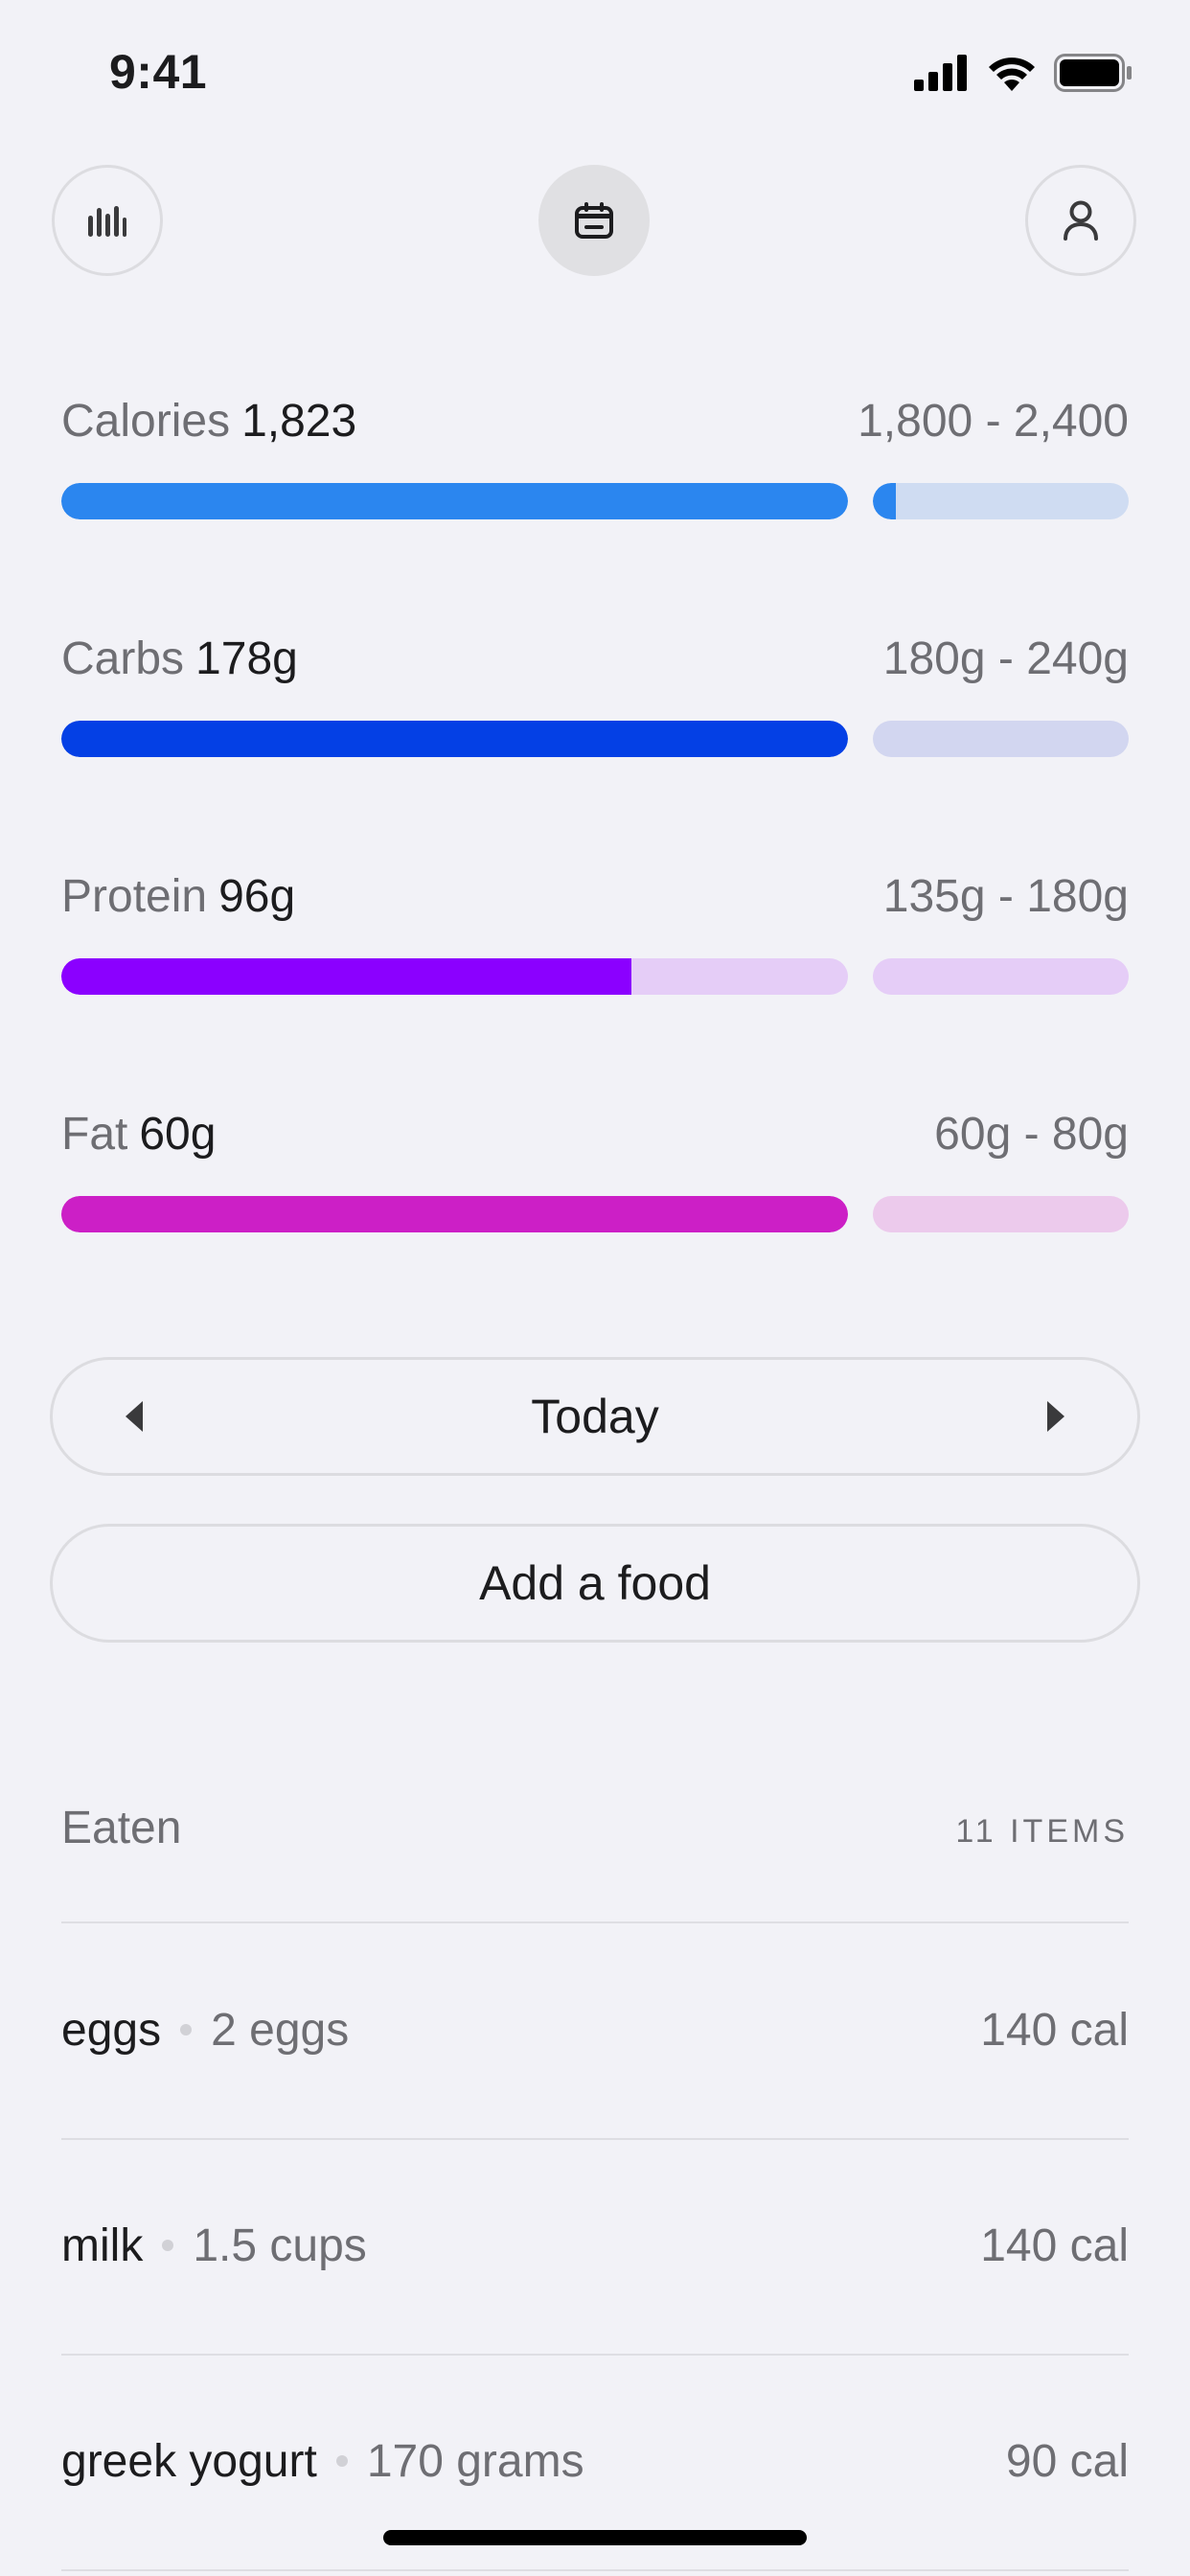 This screenshot has height=2576, width=1190. I want to click on food-calories: 90 cal, so click(1067, 2461).